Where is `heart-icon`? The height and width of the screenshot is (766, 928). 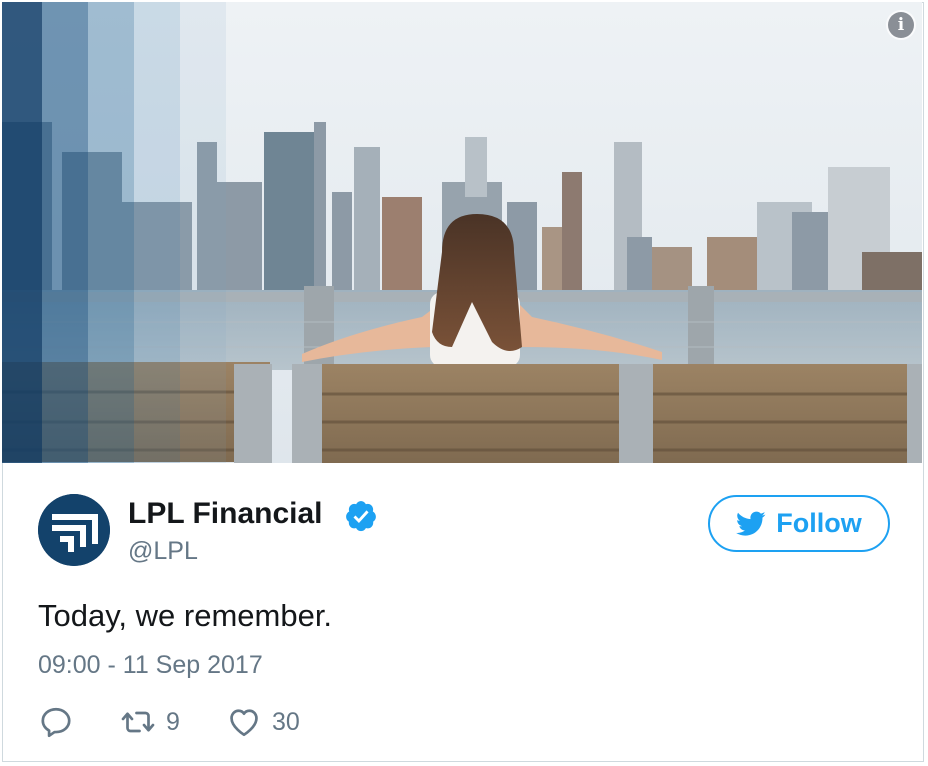 heart-icon is located at coordinates (244, 723).